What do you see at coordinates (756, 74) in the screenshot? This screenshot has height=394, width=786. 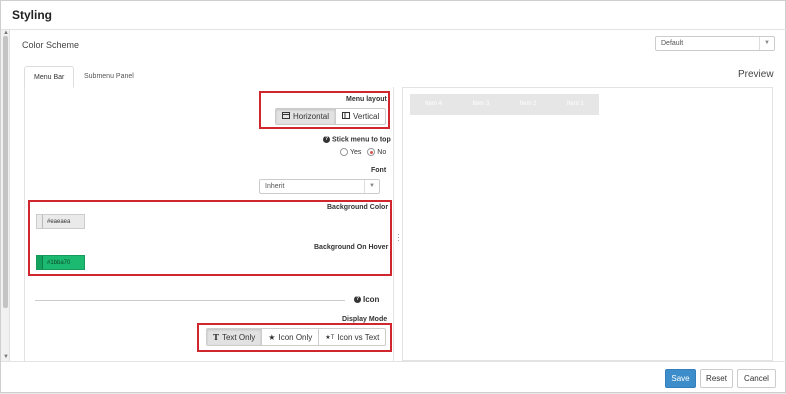 I see `preview-title: Preview` at bounding box center [756, 74].